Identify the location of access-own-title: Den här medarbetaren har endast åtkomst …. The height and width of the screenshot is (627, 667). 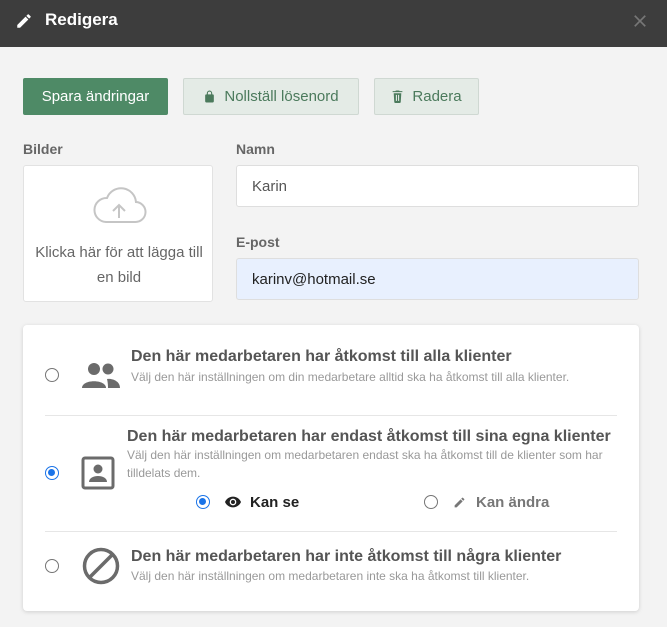
(369, 436).